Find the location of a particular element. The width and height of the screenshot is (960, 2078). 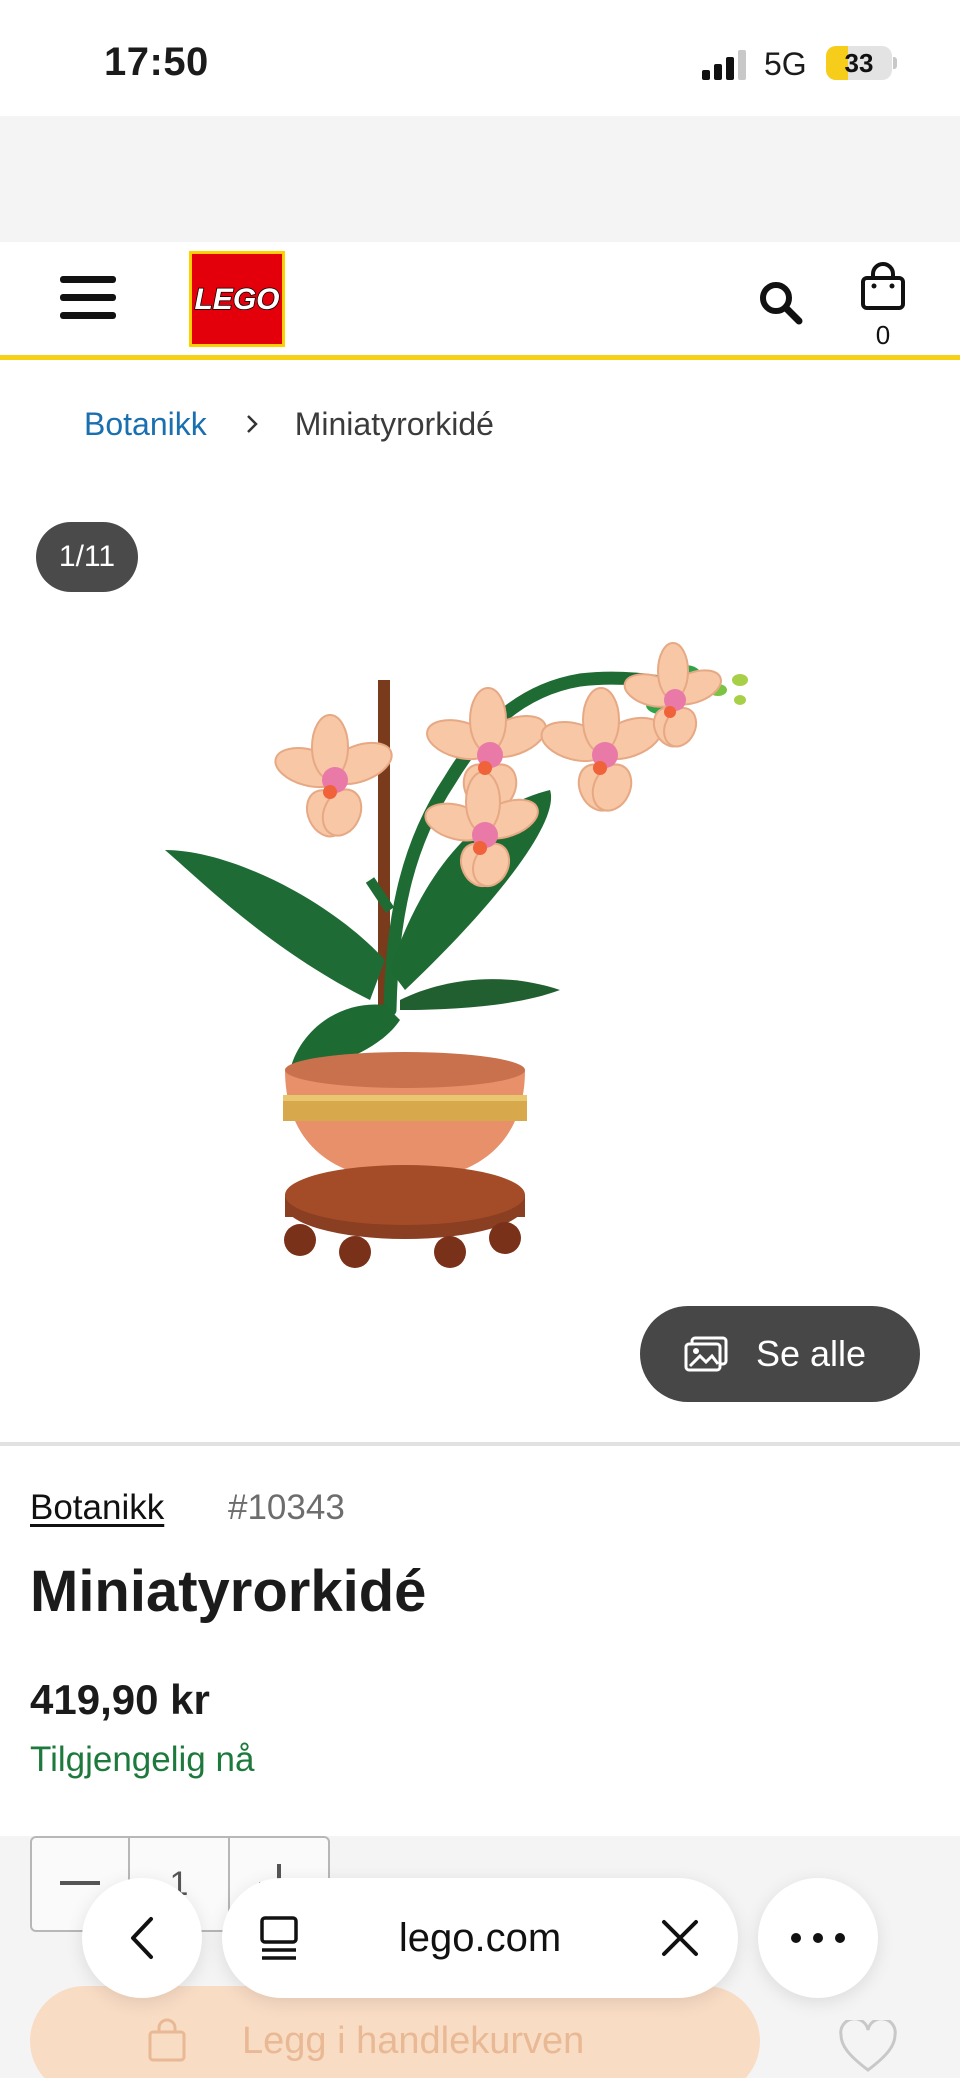

product-theme-link: Botanikk is located at coordinates (97, 1508).